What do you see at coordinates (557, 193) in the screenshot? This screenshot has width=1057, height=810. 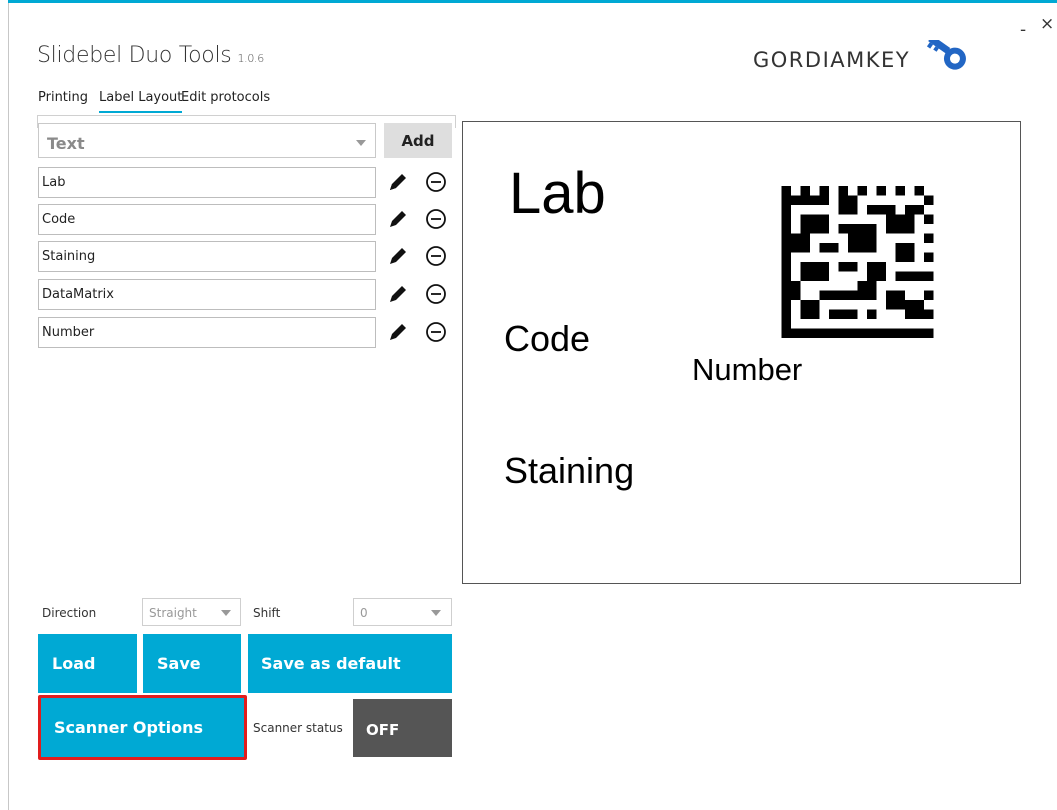 I see `preview-lab: Lab` at bounding box center [557, 193].